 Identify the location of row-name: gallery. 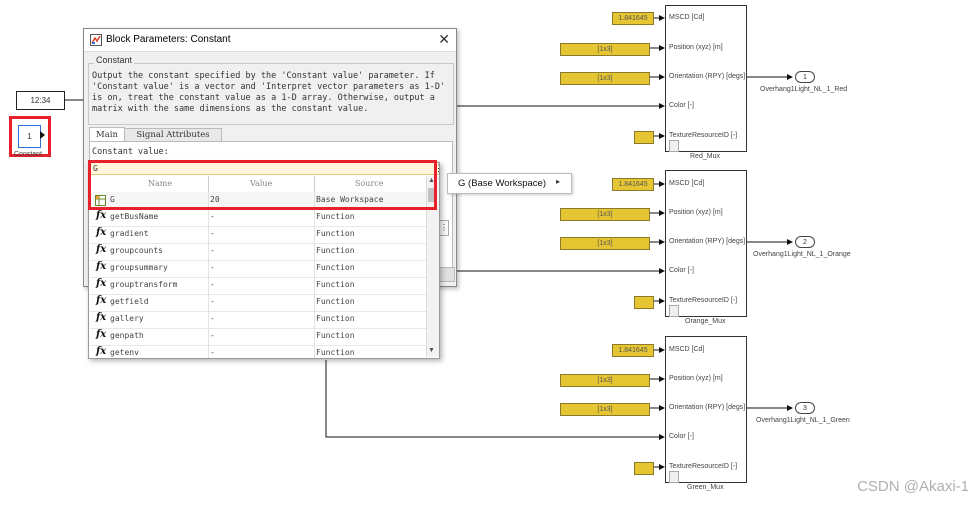
(127, 318).